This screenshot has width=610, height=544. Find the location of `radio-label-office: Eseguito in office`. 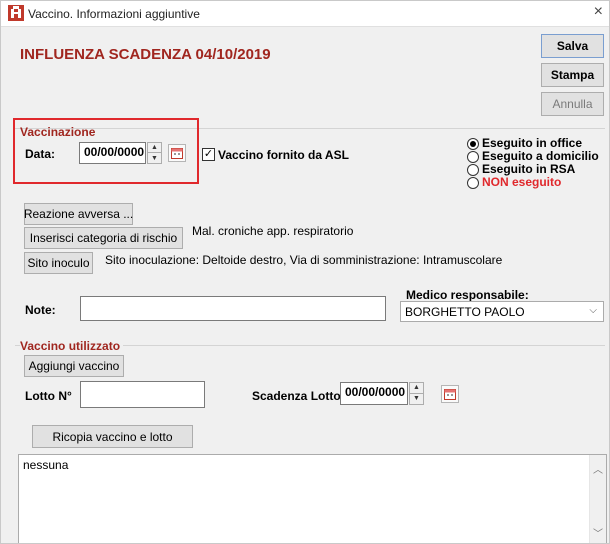

radio-label-office: Eseguito in office is located at coordinates (532, 143).